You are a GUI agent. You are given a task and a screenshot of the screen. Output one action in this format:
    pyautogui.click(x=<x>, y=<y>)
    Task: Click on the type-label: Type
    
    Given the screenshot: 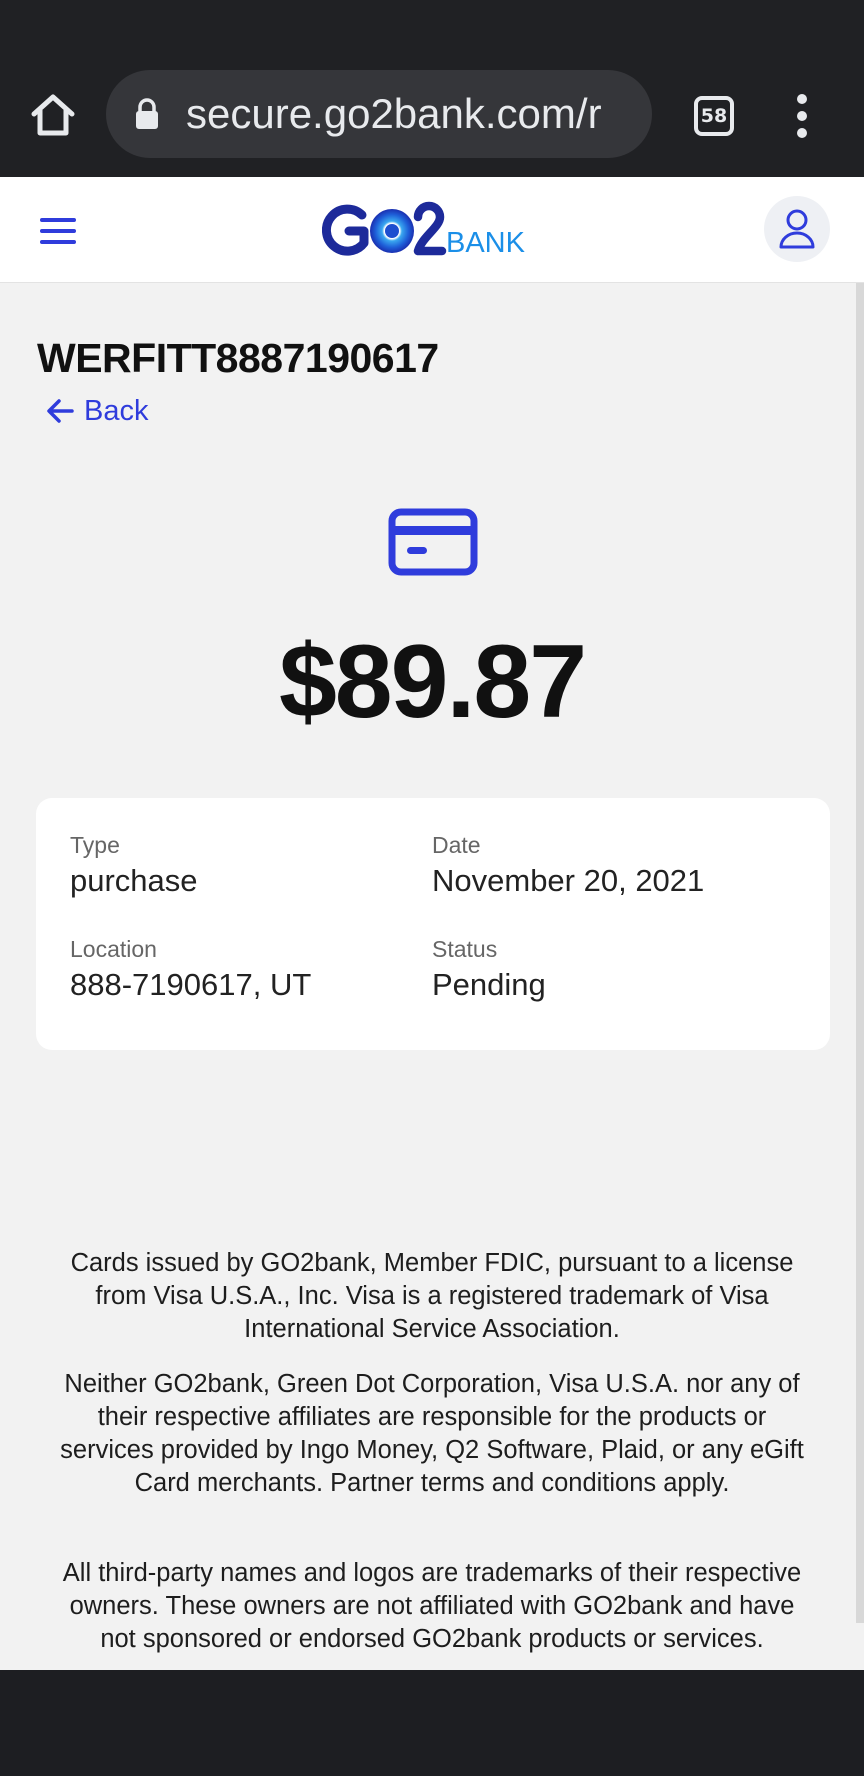 What is the action you would take?
    pyautogui.click(x=95, y=845)
    